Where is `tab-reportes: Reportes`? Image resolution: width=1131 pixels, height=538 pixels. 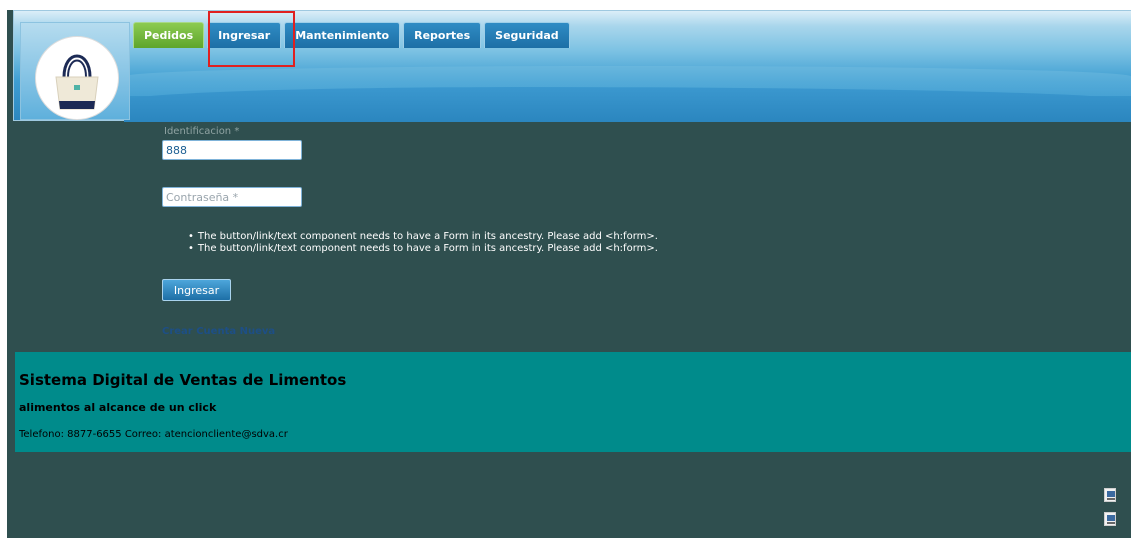
tab-reportes: Reportes is located at coordinates (442, 35).